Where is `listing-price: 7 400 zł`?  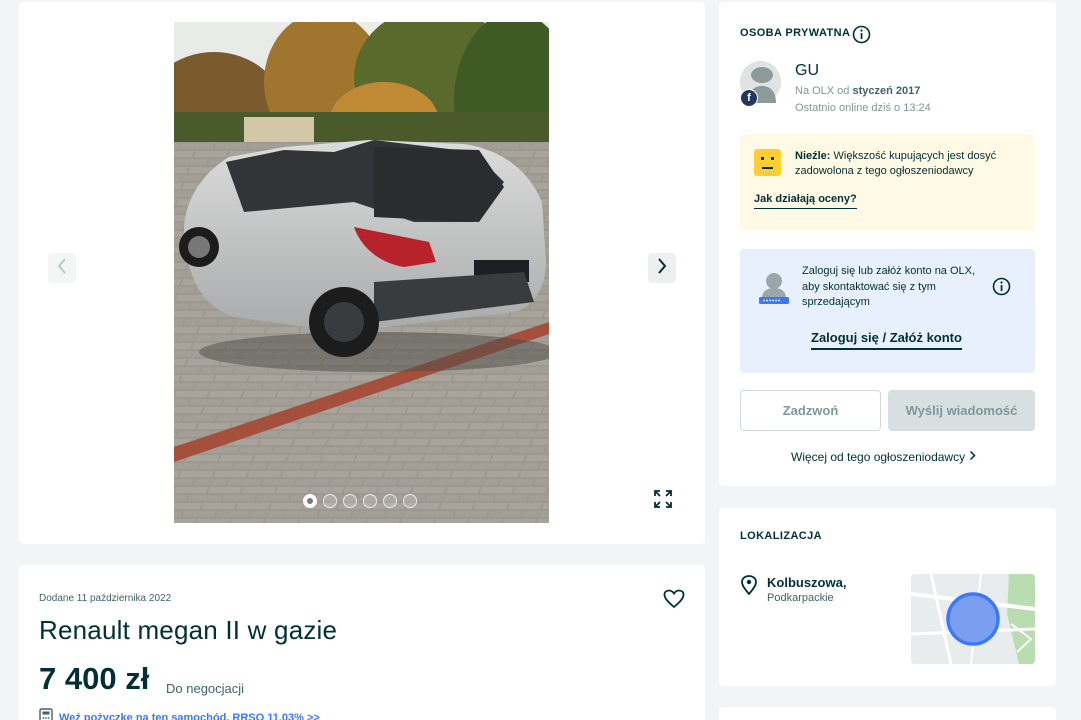 listing-price: 7 400 zł is located at coordinates (94, 678).